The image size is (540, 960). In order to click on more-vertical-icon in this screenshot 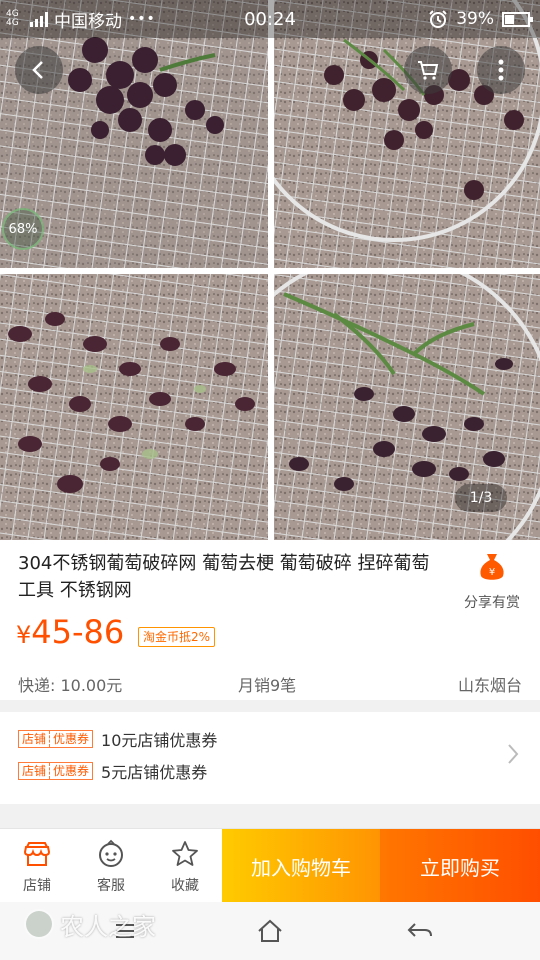, I will do `click(501, 70)`.